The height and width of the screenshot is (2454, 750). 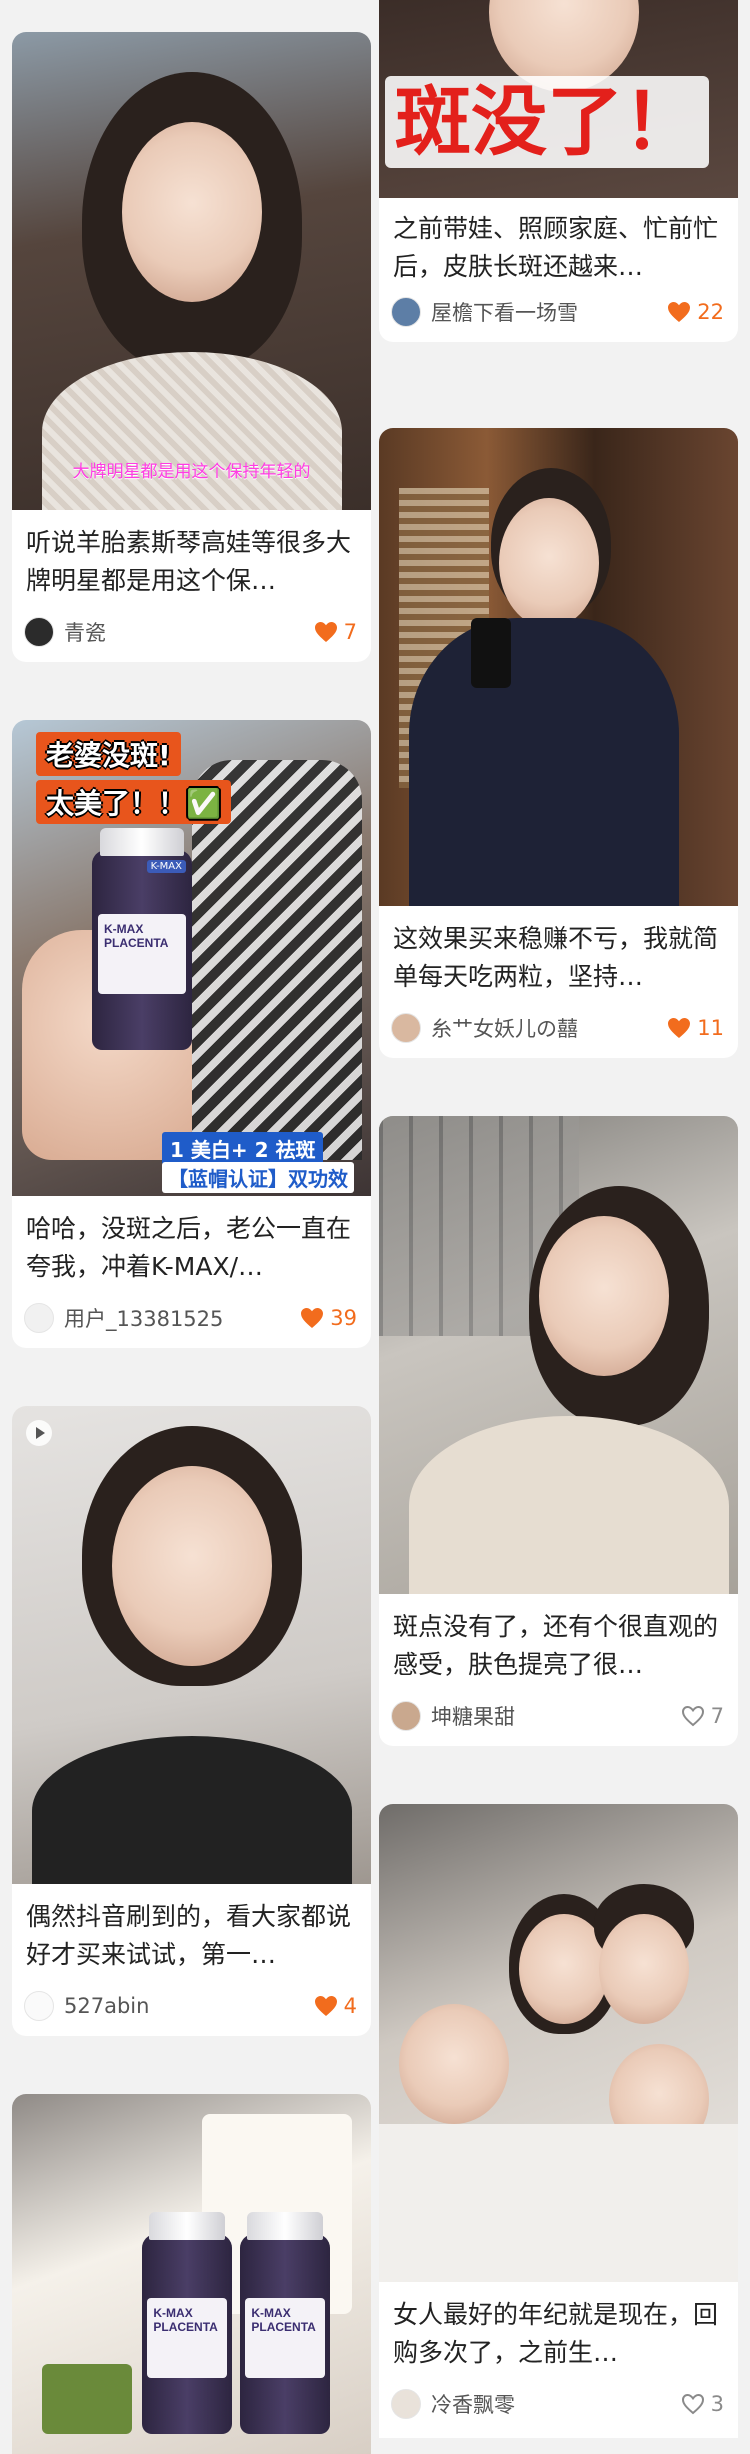 I want to click on like-count: 22, so click(x=710, y=312).